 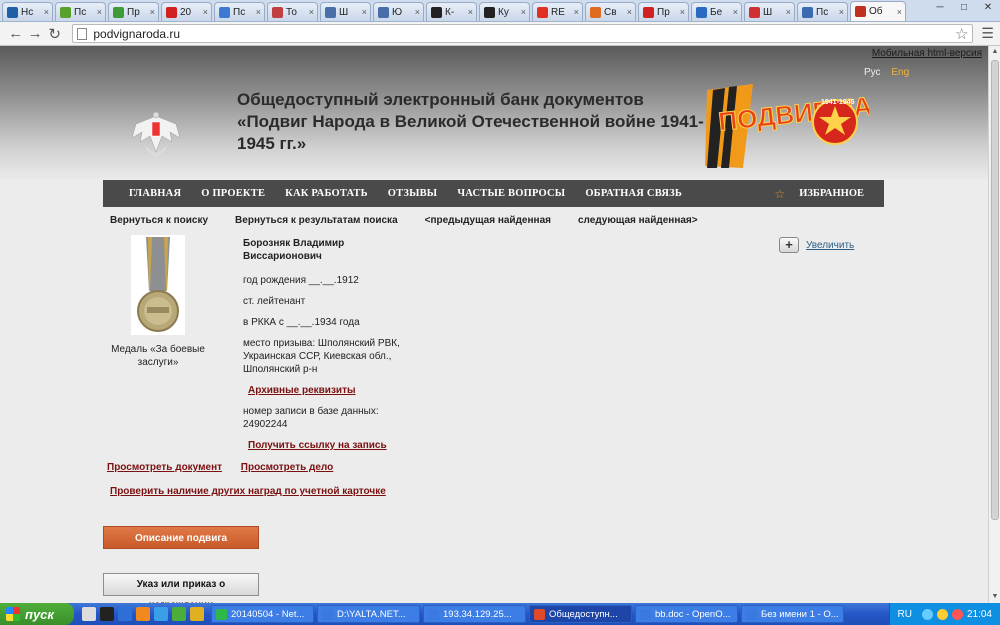 I want to click on podvig-naroda-logo: ПОДВИГ НАРОДА 1941-1945, so click(x=786, y=126).